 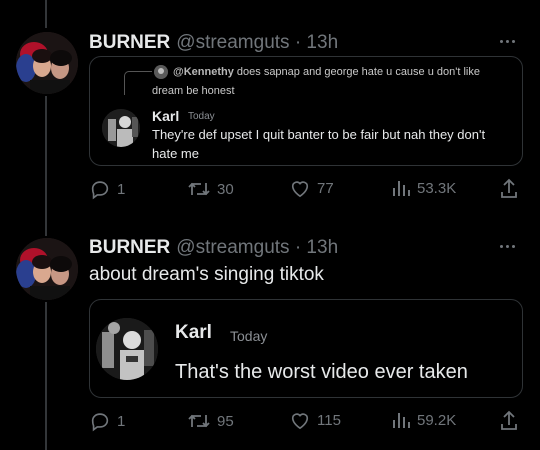 What do you see at coordinates (315, 420) in the screenshot?
I see `like-button: 115` at bounding box center [315, 420].